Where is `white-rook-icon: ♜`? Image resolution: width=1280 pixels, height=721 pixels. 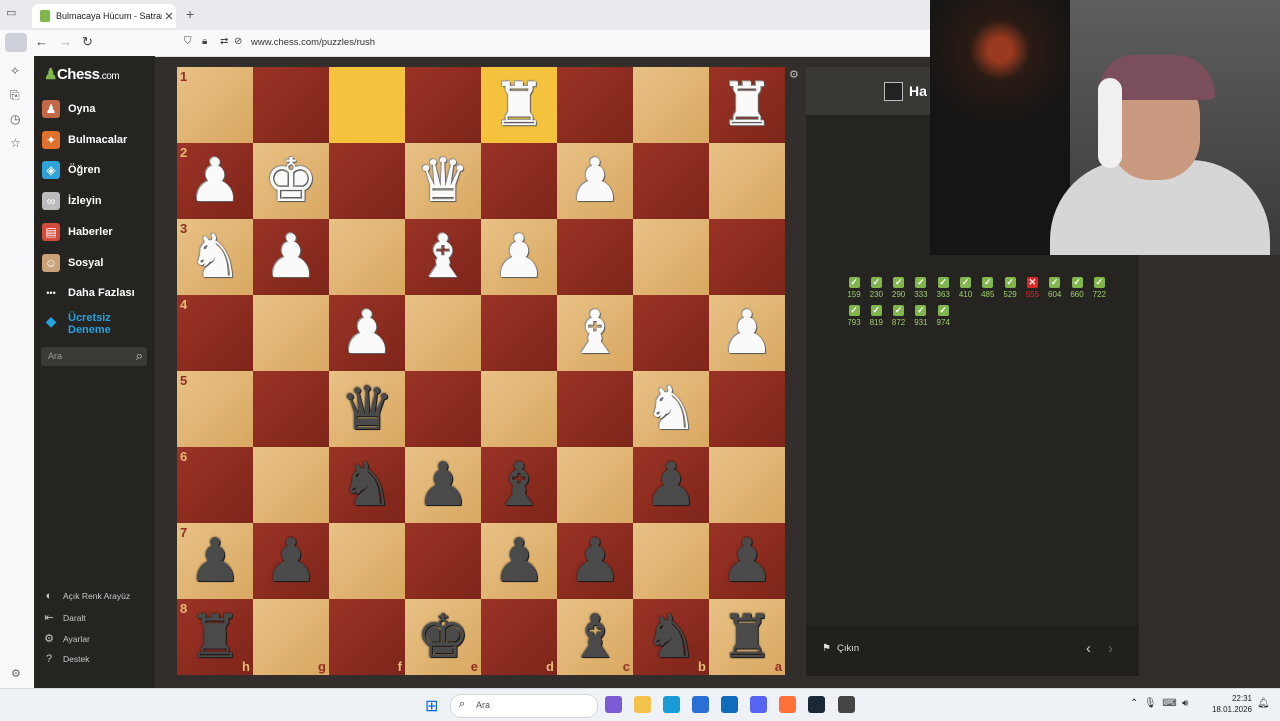 white-rook-icon: ♜ is located at coordinates (747, 105).